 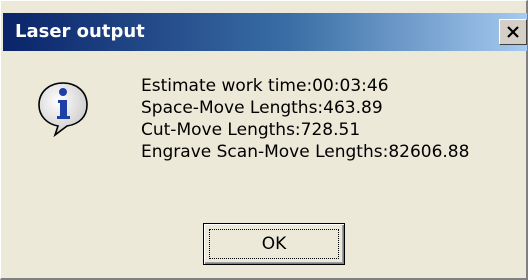 I want to click on close-button, so click(x=513, y=32).